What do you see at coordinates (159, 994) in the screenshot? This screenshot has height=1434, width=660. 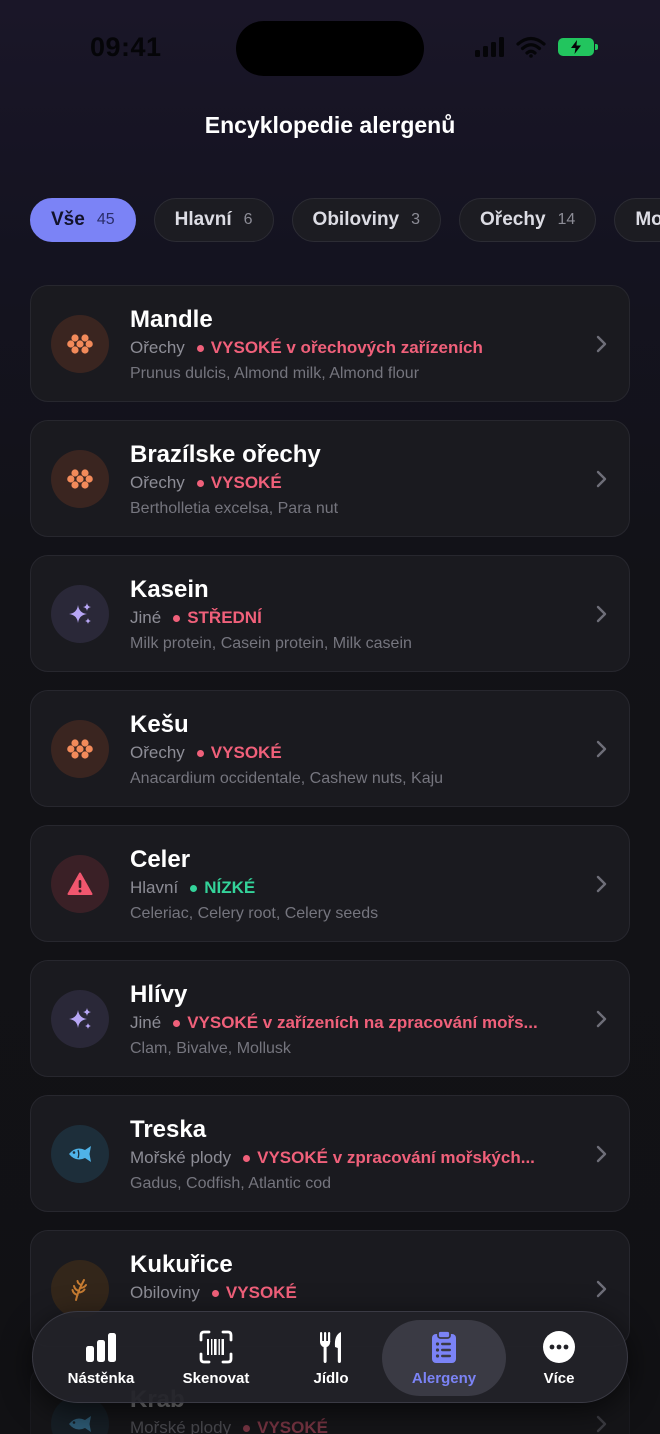 I see `allergen-name: Hlívy` at bounding box center [159, 994].